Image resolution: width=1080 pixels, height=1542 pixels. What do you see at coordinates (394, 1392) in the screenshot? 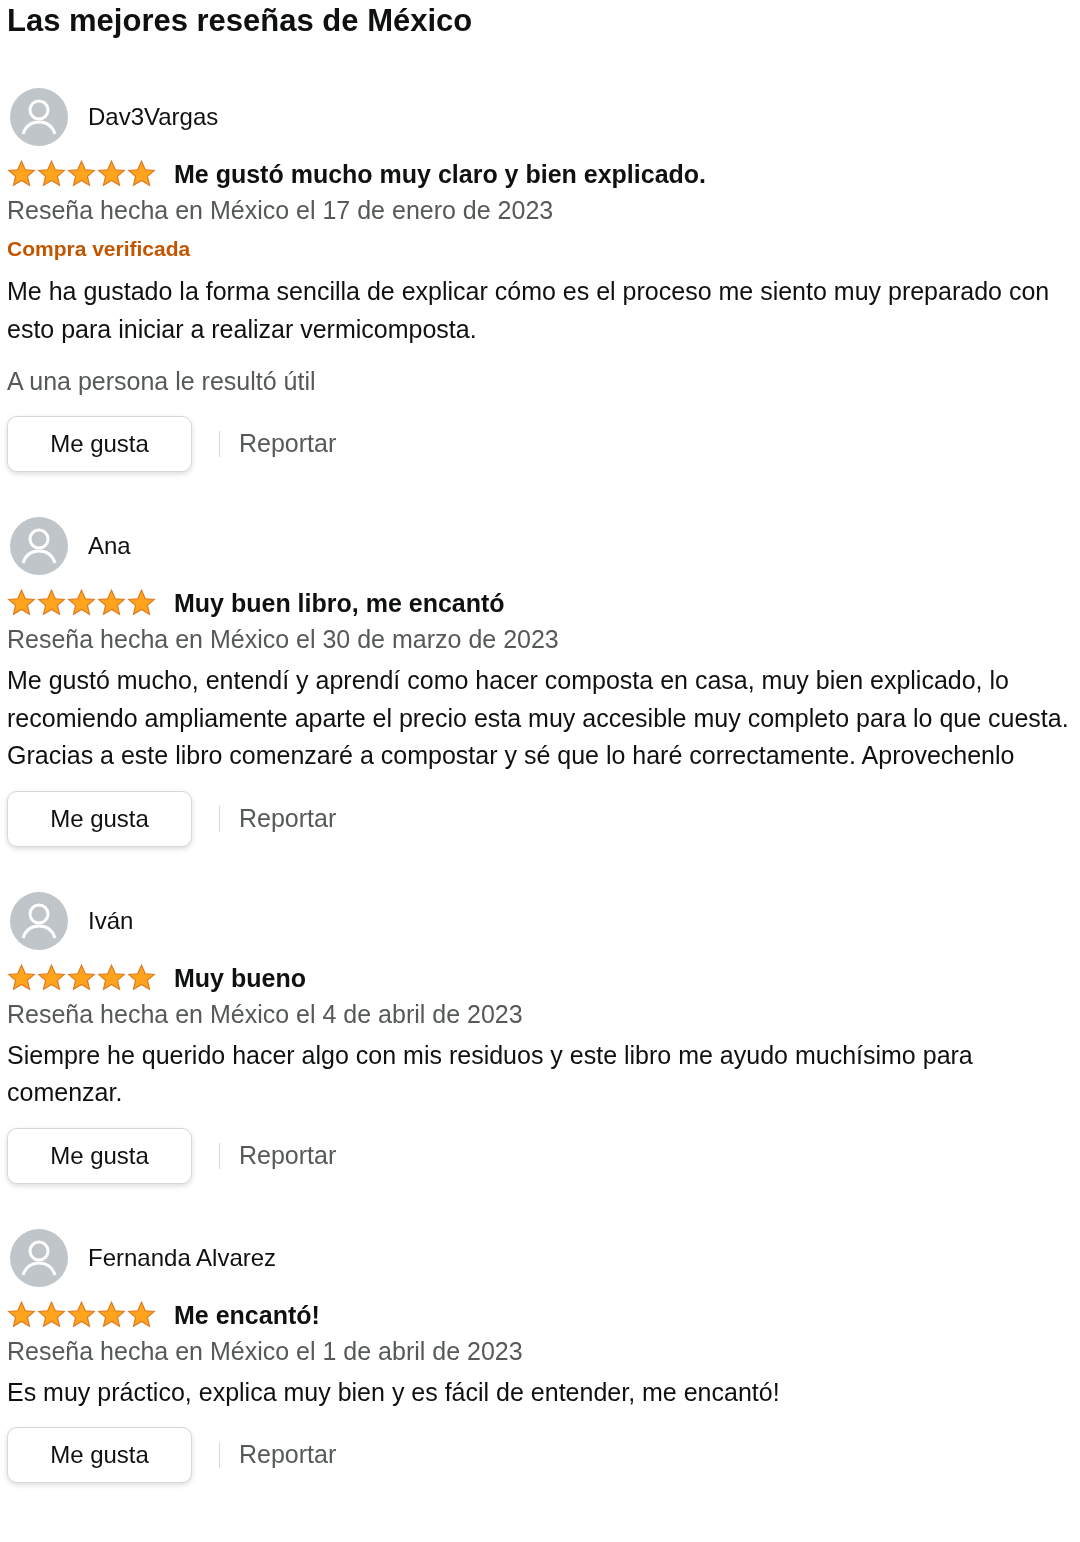
I see `review-text: Es muy práctico, explica muy bien y es fácil de entender, me encantó!` at bounding box center [394, 1392].